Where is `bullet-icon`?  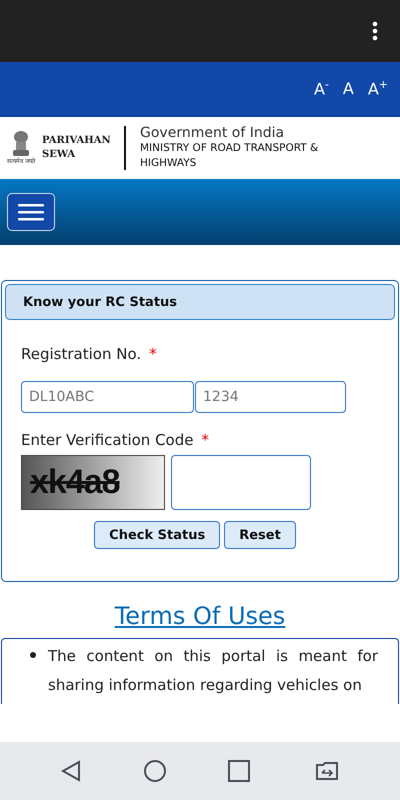
bullet-icon is located at coordinates (33, 655).